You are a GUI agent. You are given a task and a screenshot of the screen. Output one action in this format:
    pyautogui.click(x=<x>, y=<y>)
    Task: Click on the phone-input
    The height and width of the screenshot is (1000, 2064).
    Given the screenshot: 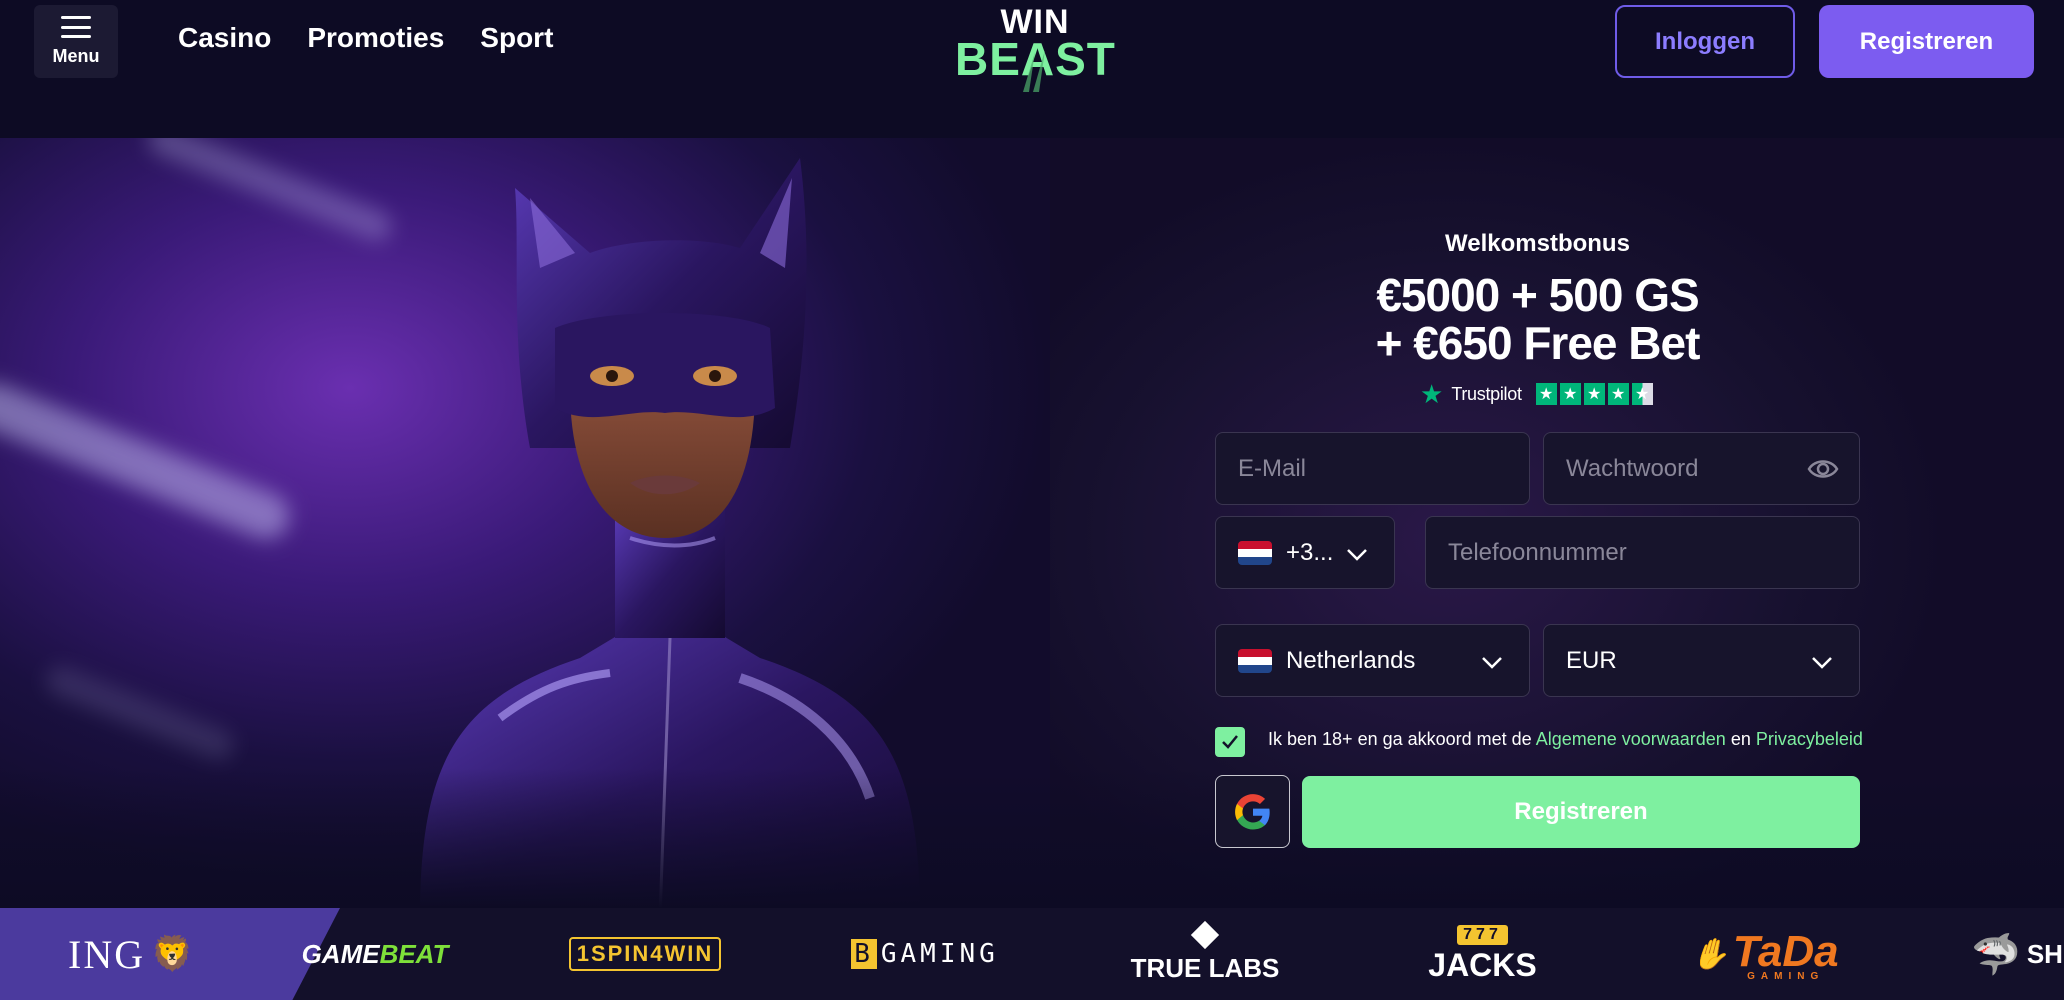 What is the action you would take?
    pyautogui.click(x=1642, y=552)
    